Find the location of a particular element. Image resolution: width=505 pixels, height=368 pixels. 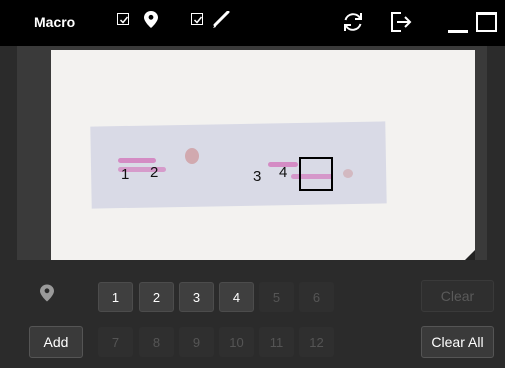

slide-label-3: 3 is located at coordinates (257, 176).